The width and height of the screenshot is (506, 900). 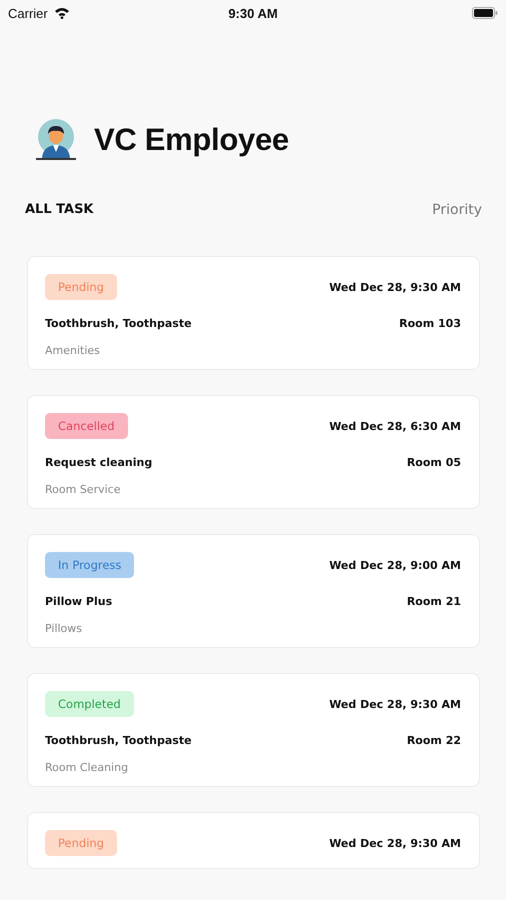 What do you see at coordinates (253, 313) in the screenshot?
I see `task-card: Pending Wed Dec 28, 9:30 AM Toothbrush, Toothpaste Room 103 Amenities` at bounding box center [253, 313].